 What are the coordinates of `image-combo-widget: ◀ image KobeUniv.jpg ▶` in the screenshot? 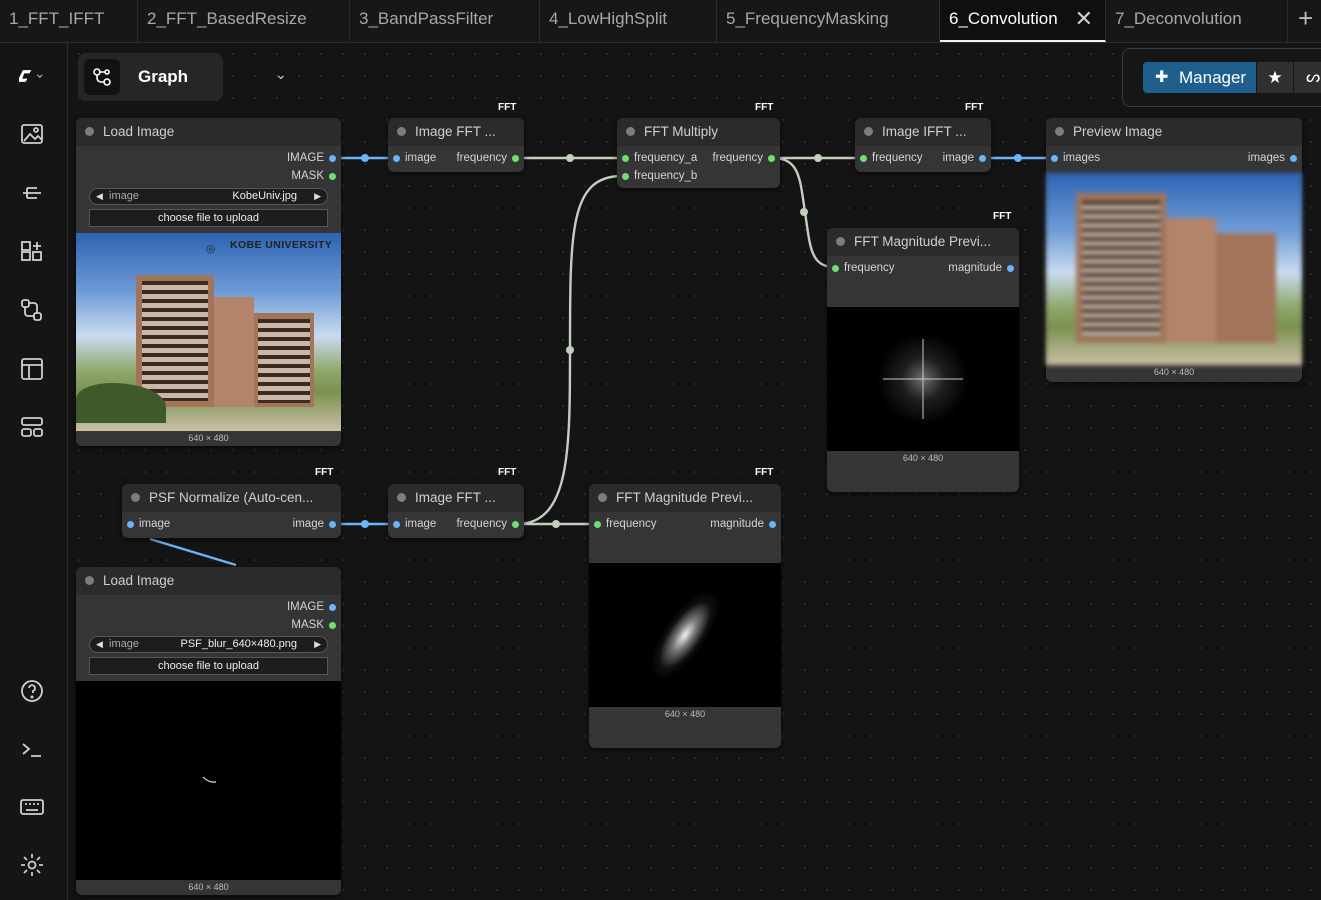 It's located at (208, 196).